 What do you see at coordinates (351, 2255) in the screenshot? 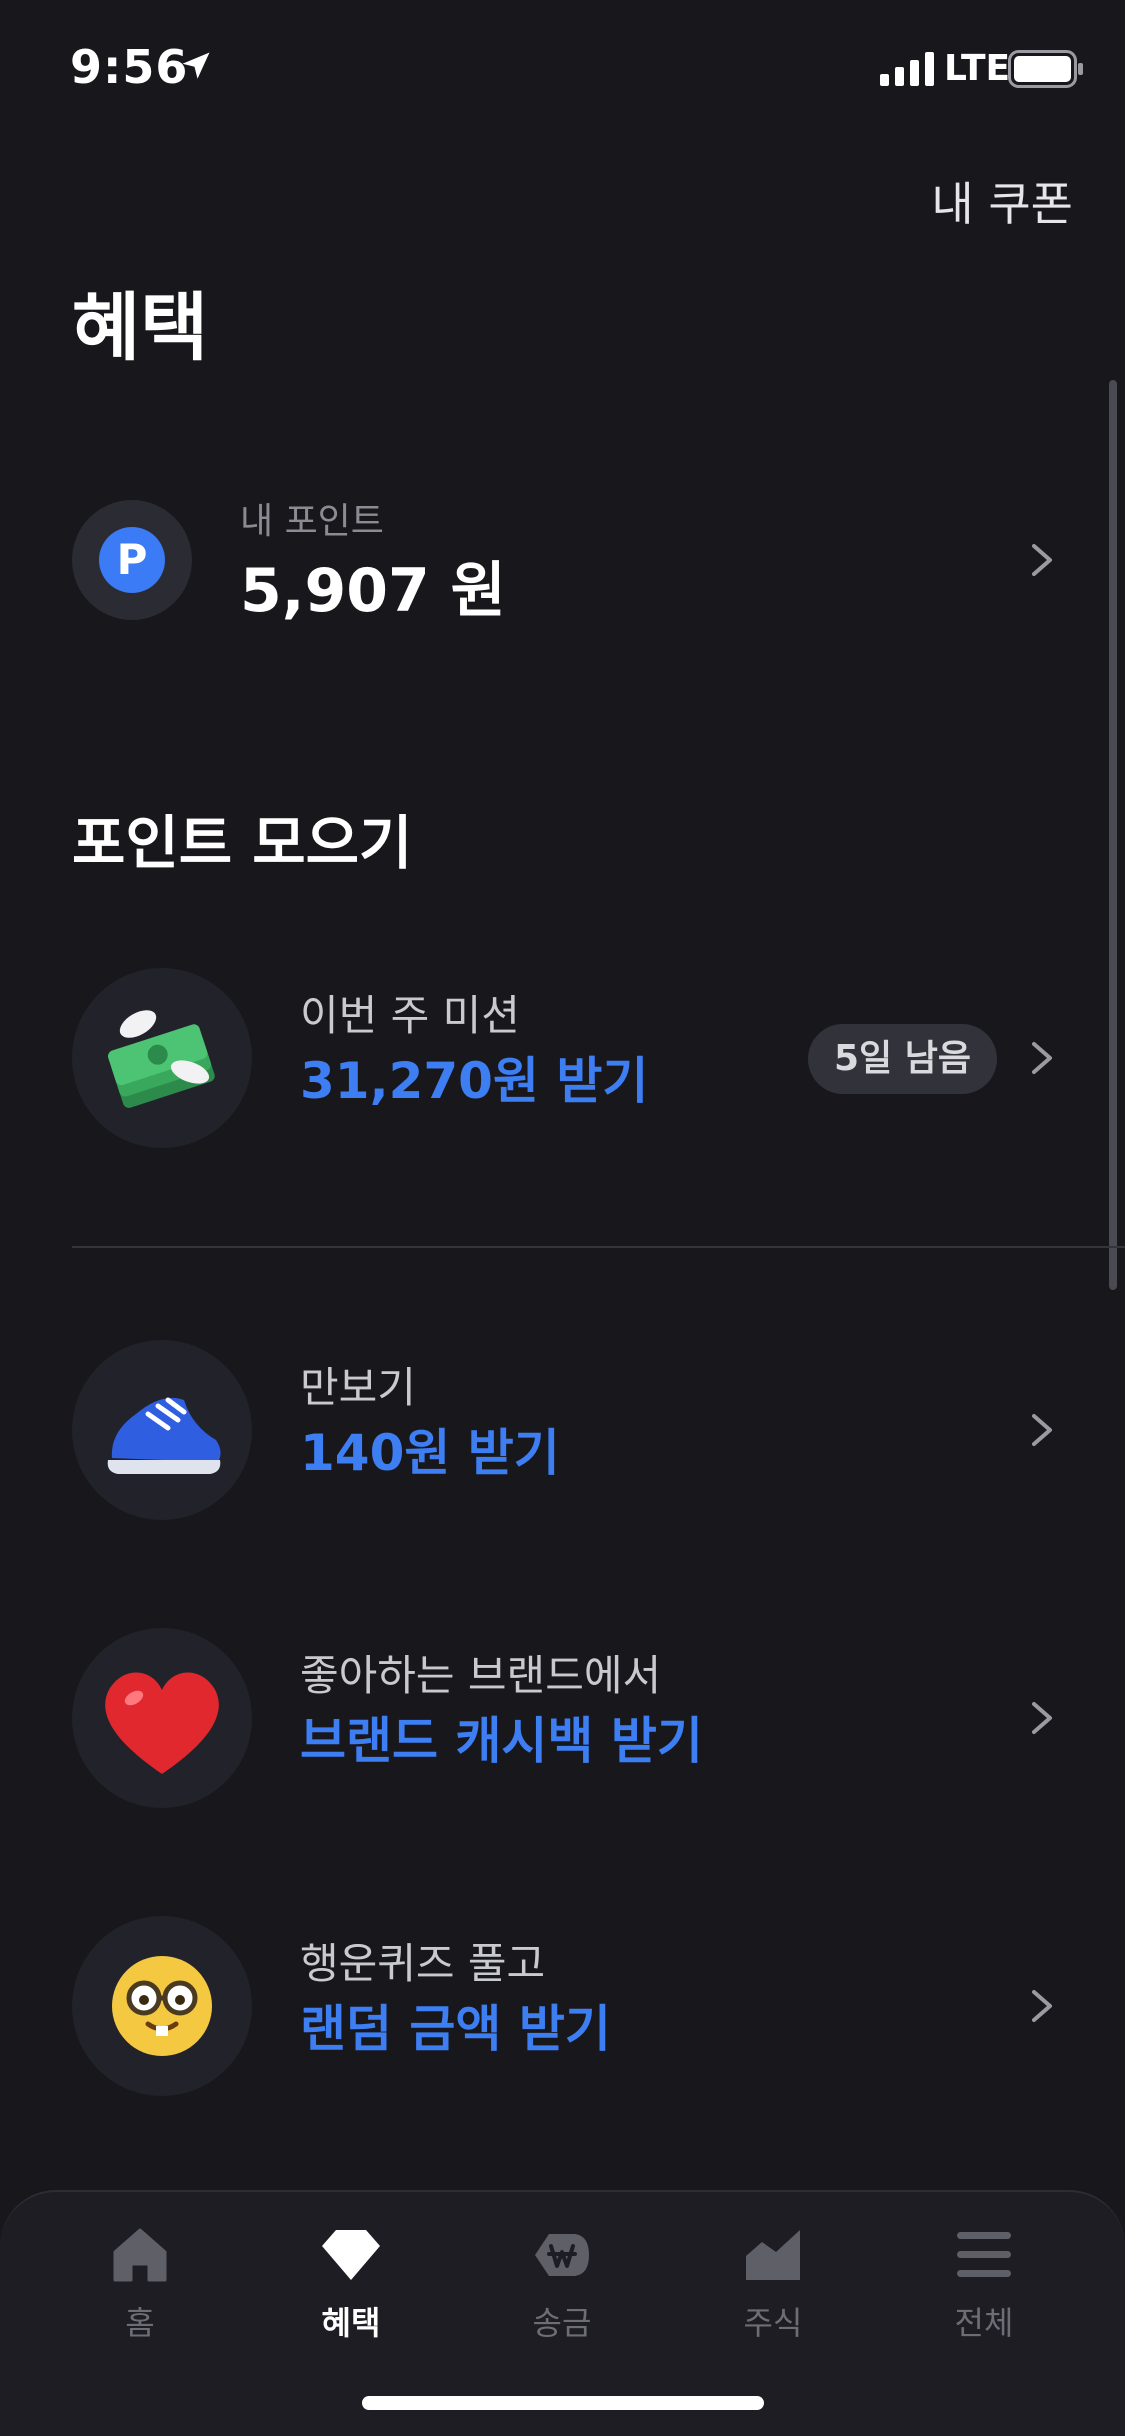
I see `gem-icon` at bounding box center [351, 2255].